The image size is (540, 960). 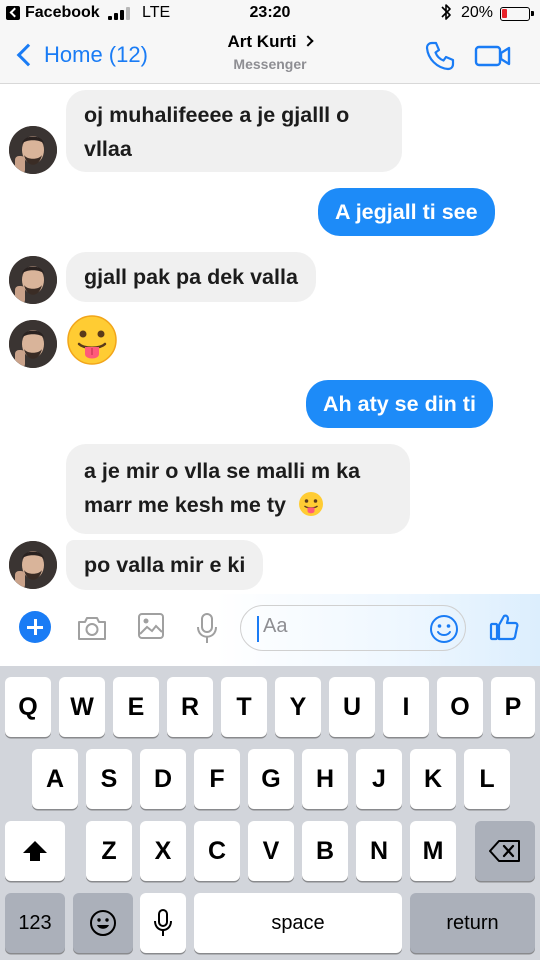 What do you see at coordinates (298, 707) in the screenshot?
I see `key-y: Y` at bounding box center [298, 707].